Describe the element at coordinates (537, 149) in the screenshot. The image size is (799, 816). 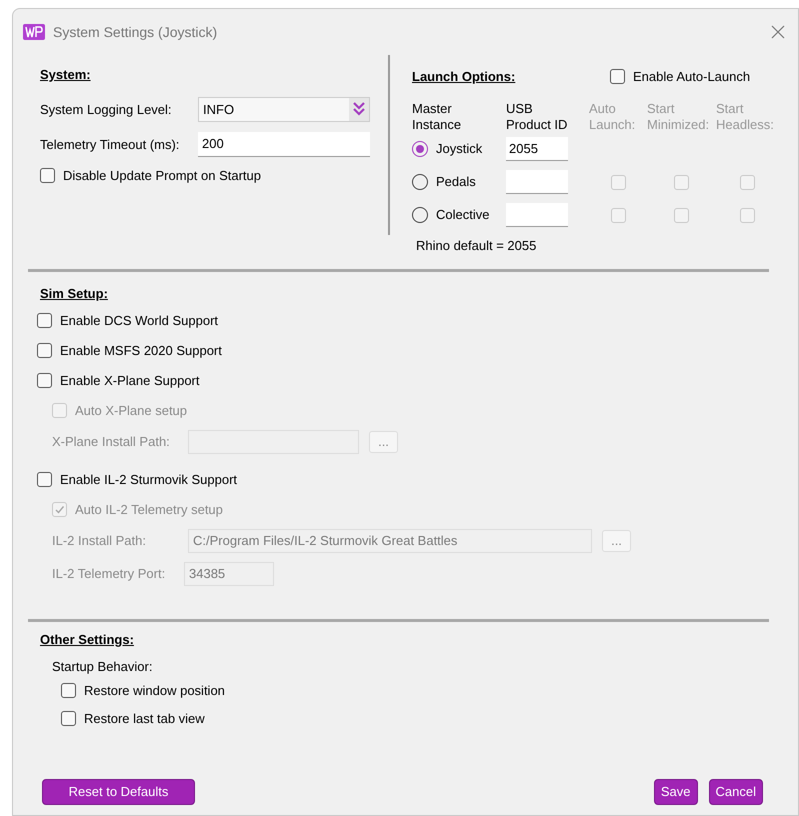
I see `product-id-field: 2055` at that location.